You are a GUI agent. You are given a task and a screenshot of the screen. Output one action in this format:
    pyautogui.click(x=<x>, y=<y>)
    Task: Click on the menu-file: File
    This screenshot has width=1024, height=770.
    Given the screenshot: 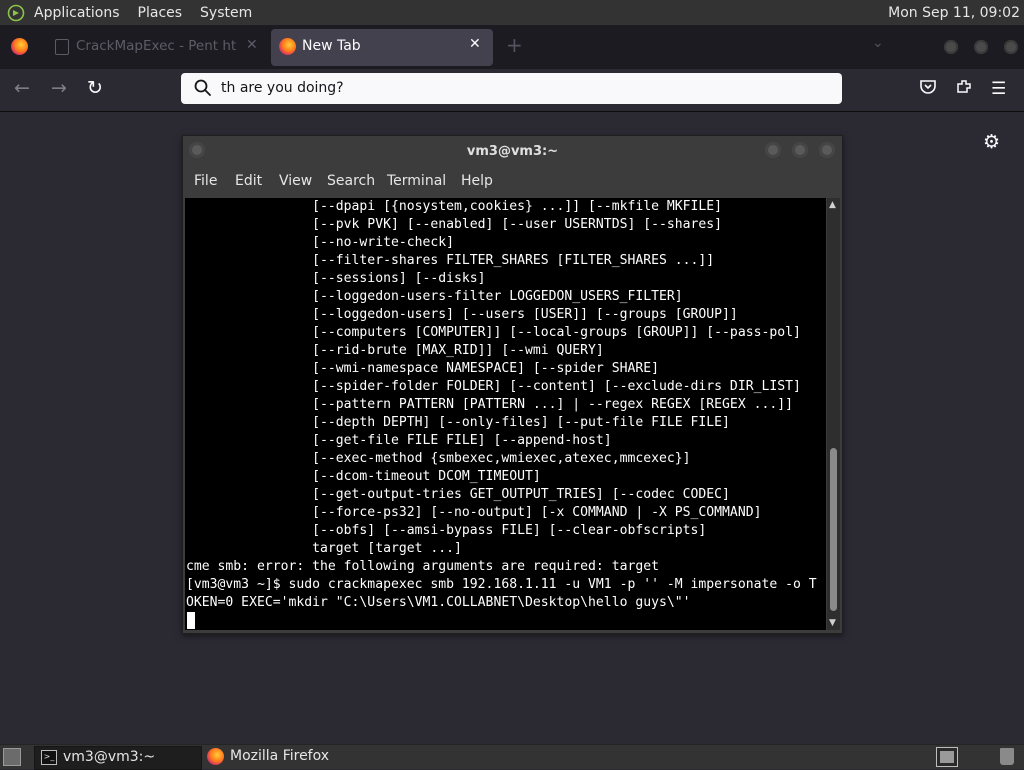 What is the action you would take?
    pyautogui.click(x=205, y=181)
    